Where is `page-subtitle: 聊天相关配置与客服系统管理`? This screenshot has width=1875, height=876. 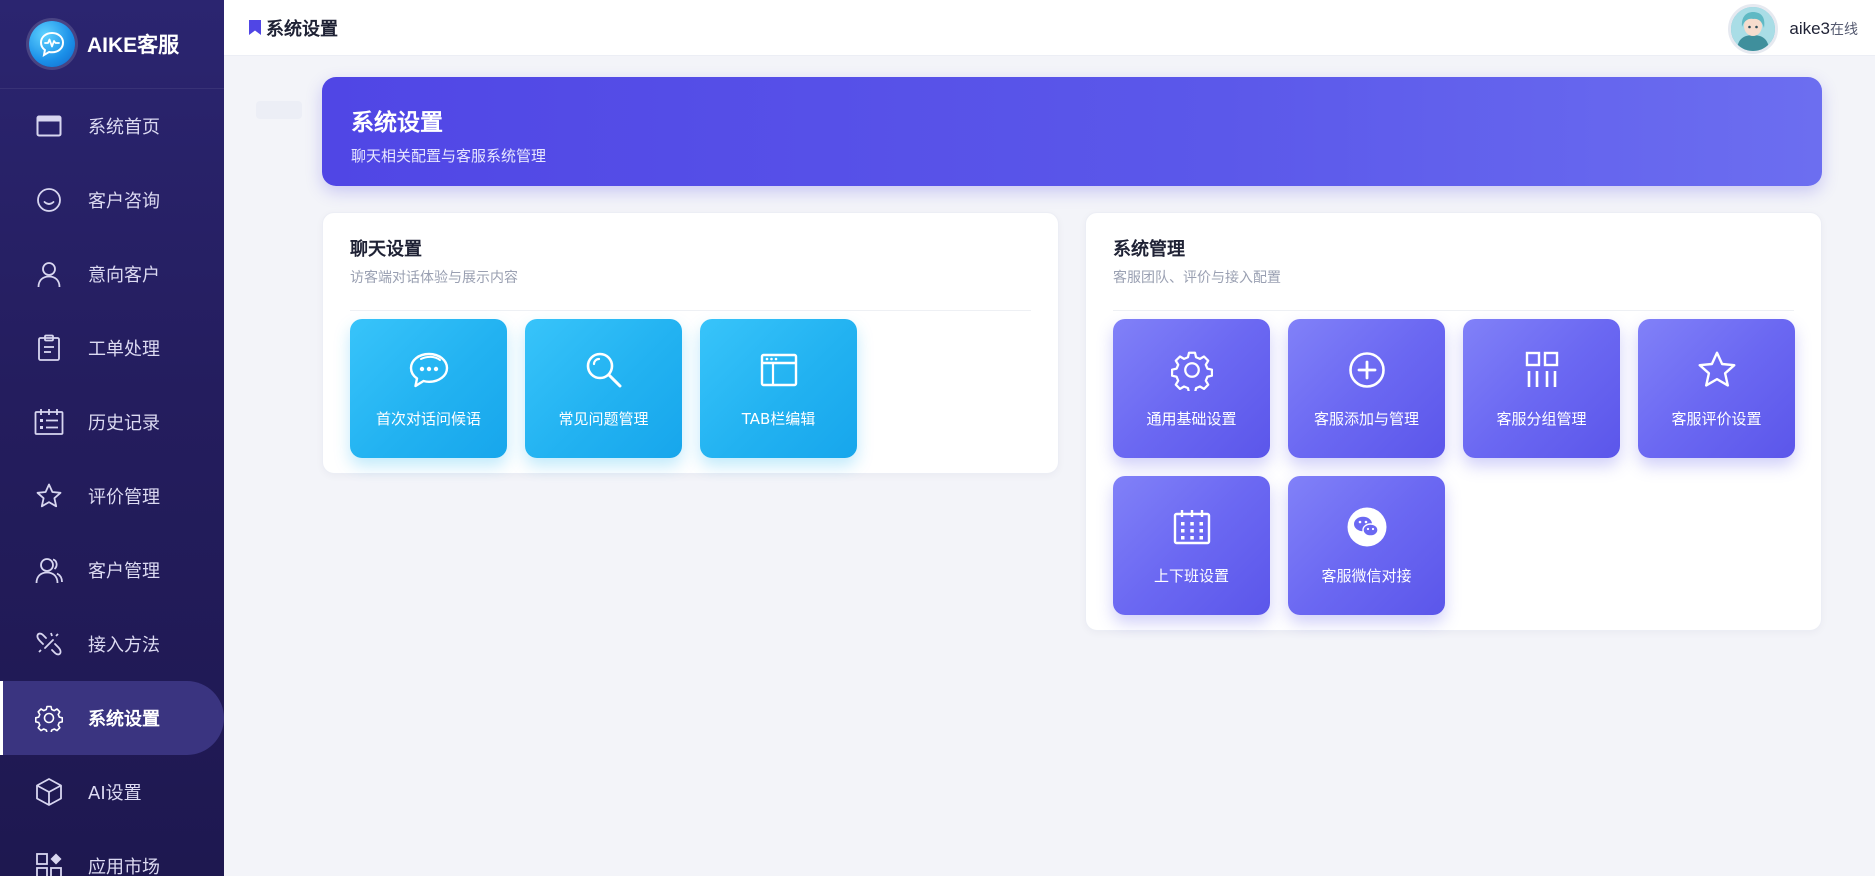
page-subtitle: 聊天相关配置与客服系统管理 is located at coordinates (449, 156).